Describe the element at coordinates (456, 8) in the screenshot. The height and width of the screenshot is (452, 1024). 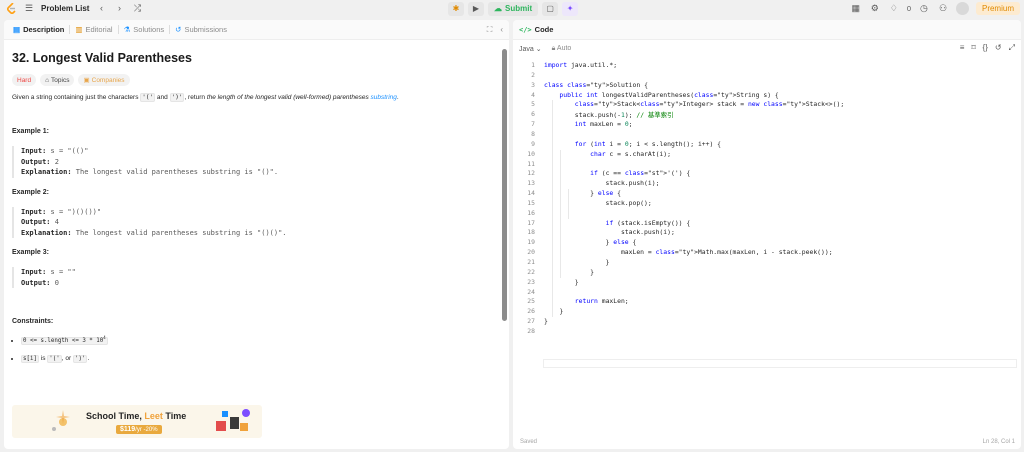
I see `debug-button: ✱` at that location.